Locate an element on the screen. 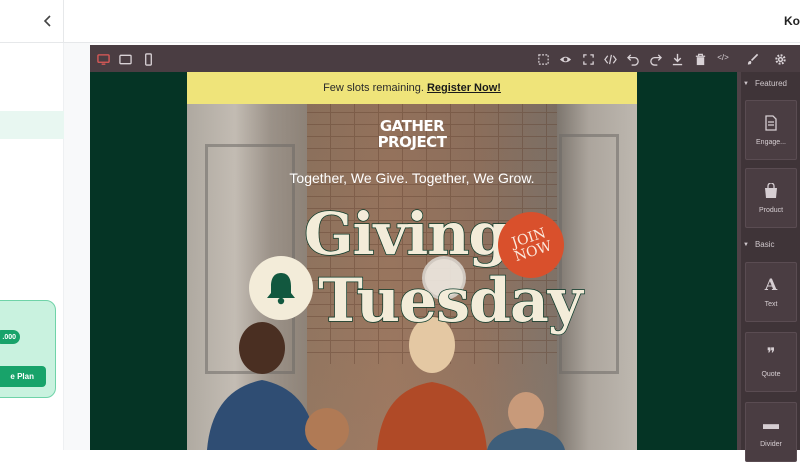  editor-toolbar: </> is located at coordinates (445, 58).